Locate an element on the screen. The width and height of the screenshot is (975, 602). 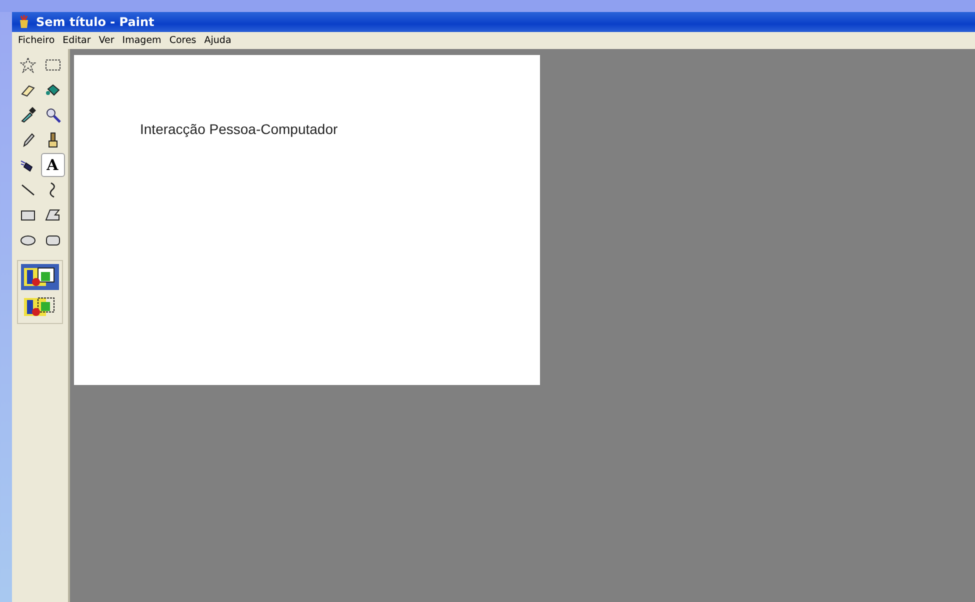
menu-item: Ficheiro is located at coordinates (36, 40).